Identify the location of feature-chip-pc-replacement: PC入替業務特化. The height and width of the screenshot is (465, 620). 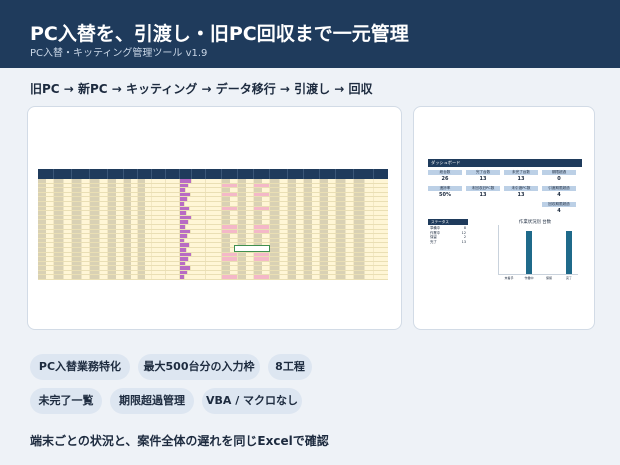
(80, 367).